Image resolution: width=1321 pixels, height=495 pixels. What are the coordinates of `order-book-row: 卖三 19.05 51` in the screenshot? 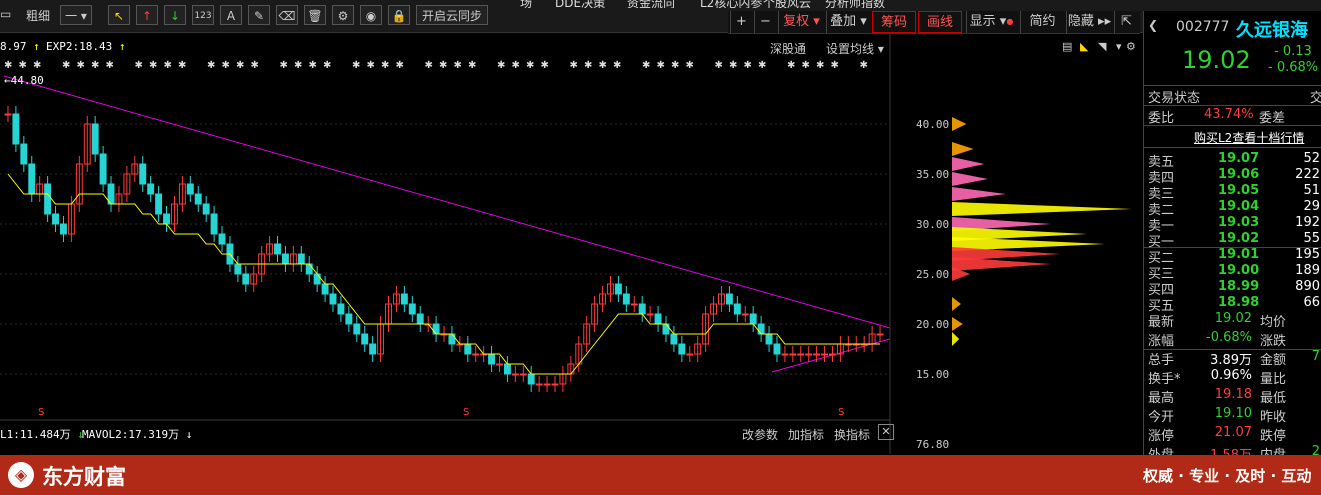 It's located at (1232, 192).